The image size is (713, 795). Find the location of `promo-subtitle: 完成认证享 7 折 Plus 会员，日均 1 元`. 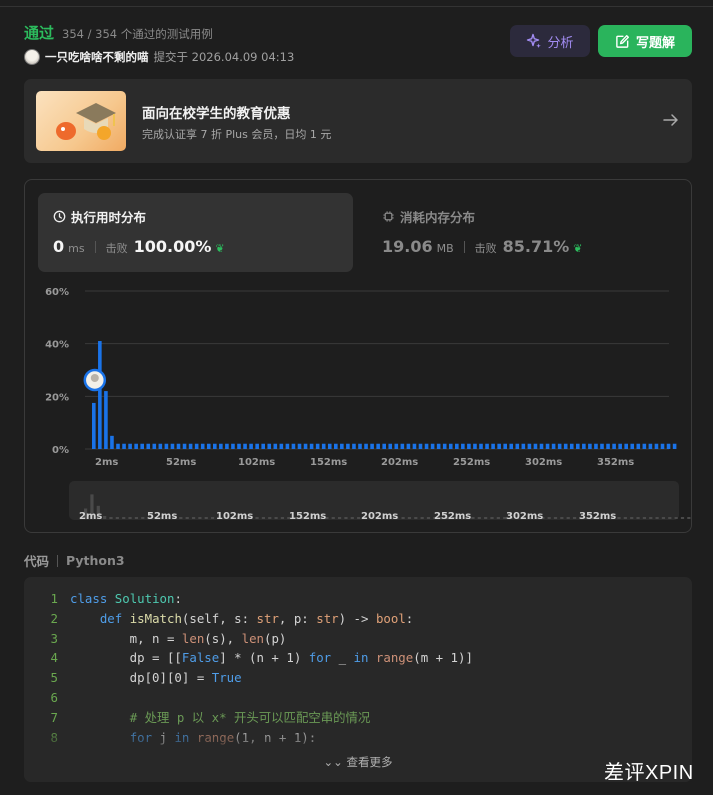

promo-subtitle: 完成认证享 7 折 Plus 会员，日均 1 元 is located at coordinates (237, 134).